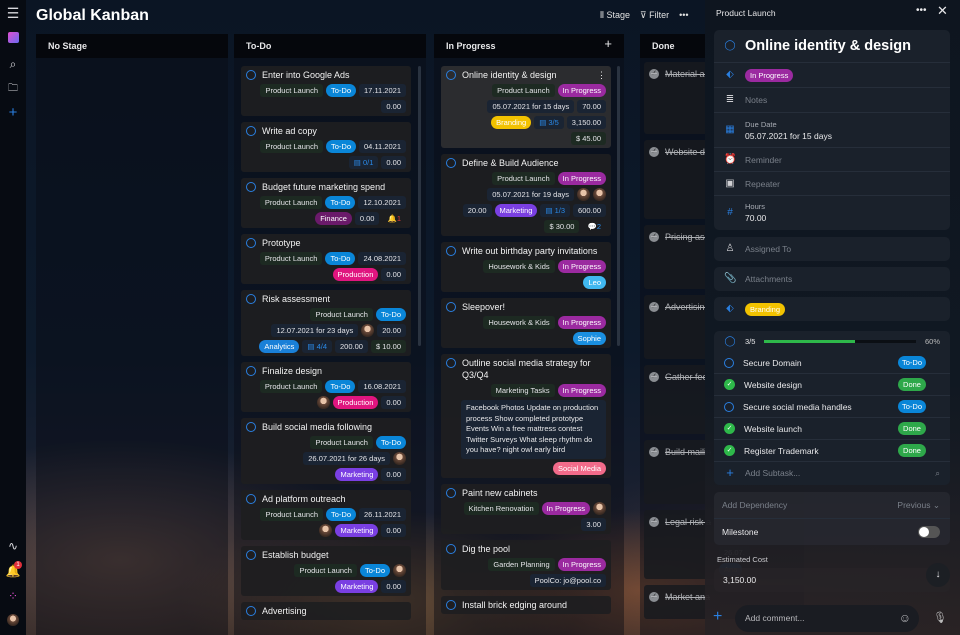 This screenshot has height=635, width=960. What do you see at coordinates (13, 546) in the screenshot?
I see `activity-icon: ∿` at bounding box center [13, 546].